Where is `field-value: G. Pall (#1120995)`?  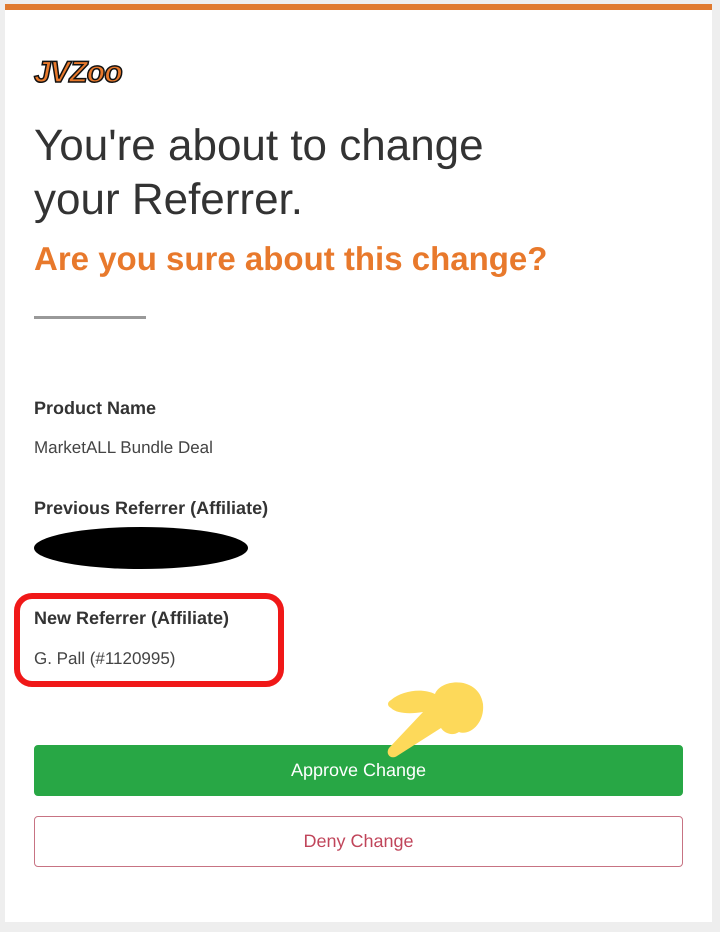
field-value: G. Pall (#1120995) is located at coordinates (105, 659).